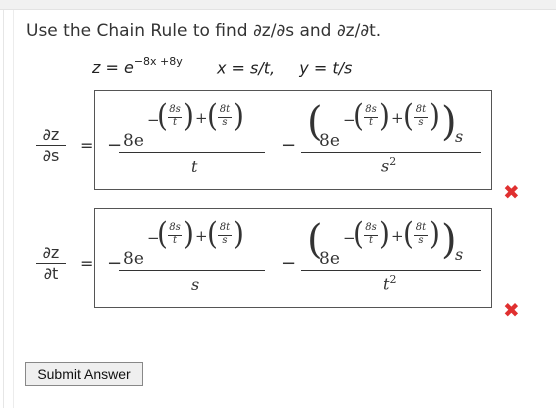 This screenshot has width=556, height=408. I want to click on left-rule-inner, so click(13, 209).